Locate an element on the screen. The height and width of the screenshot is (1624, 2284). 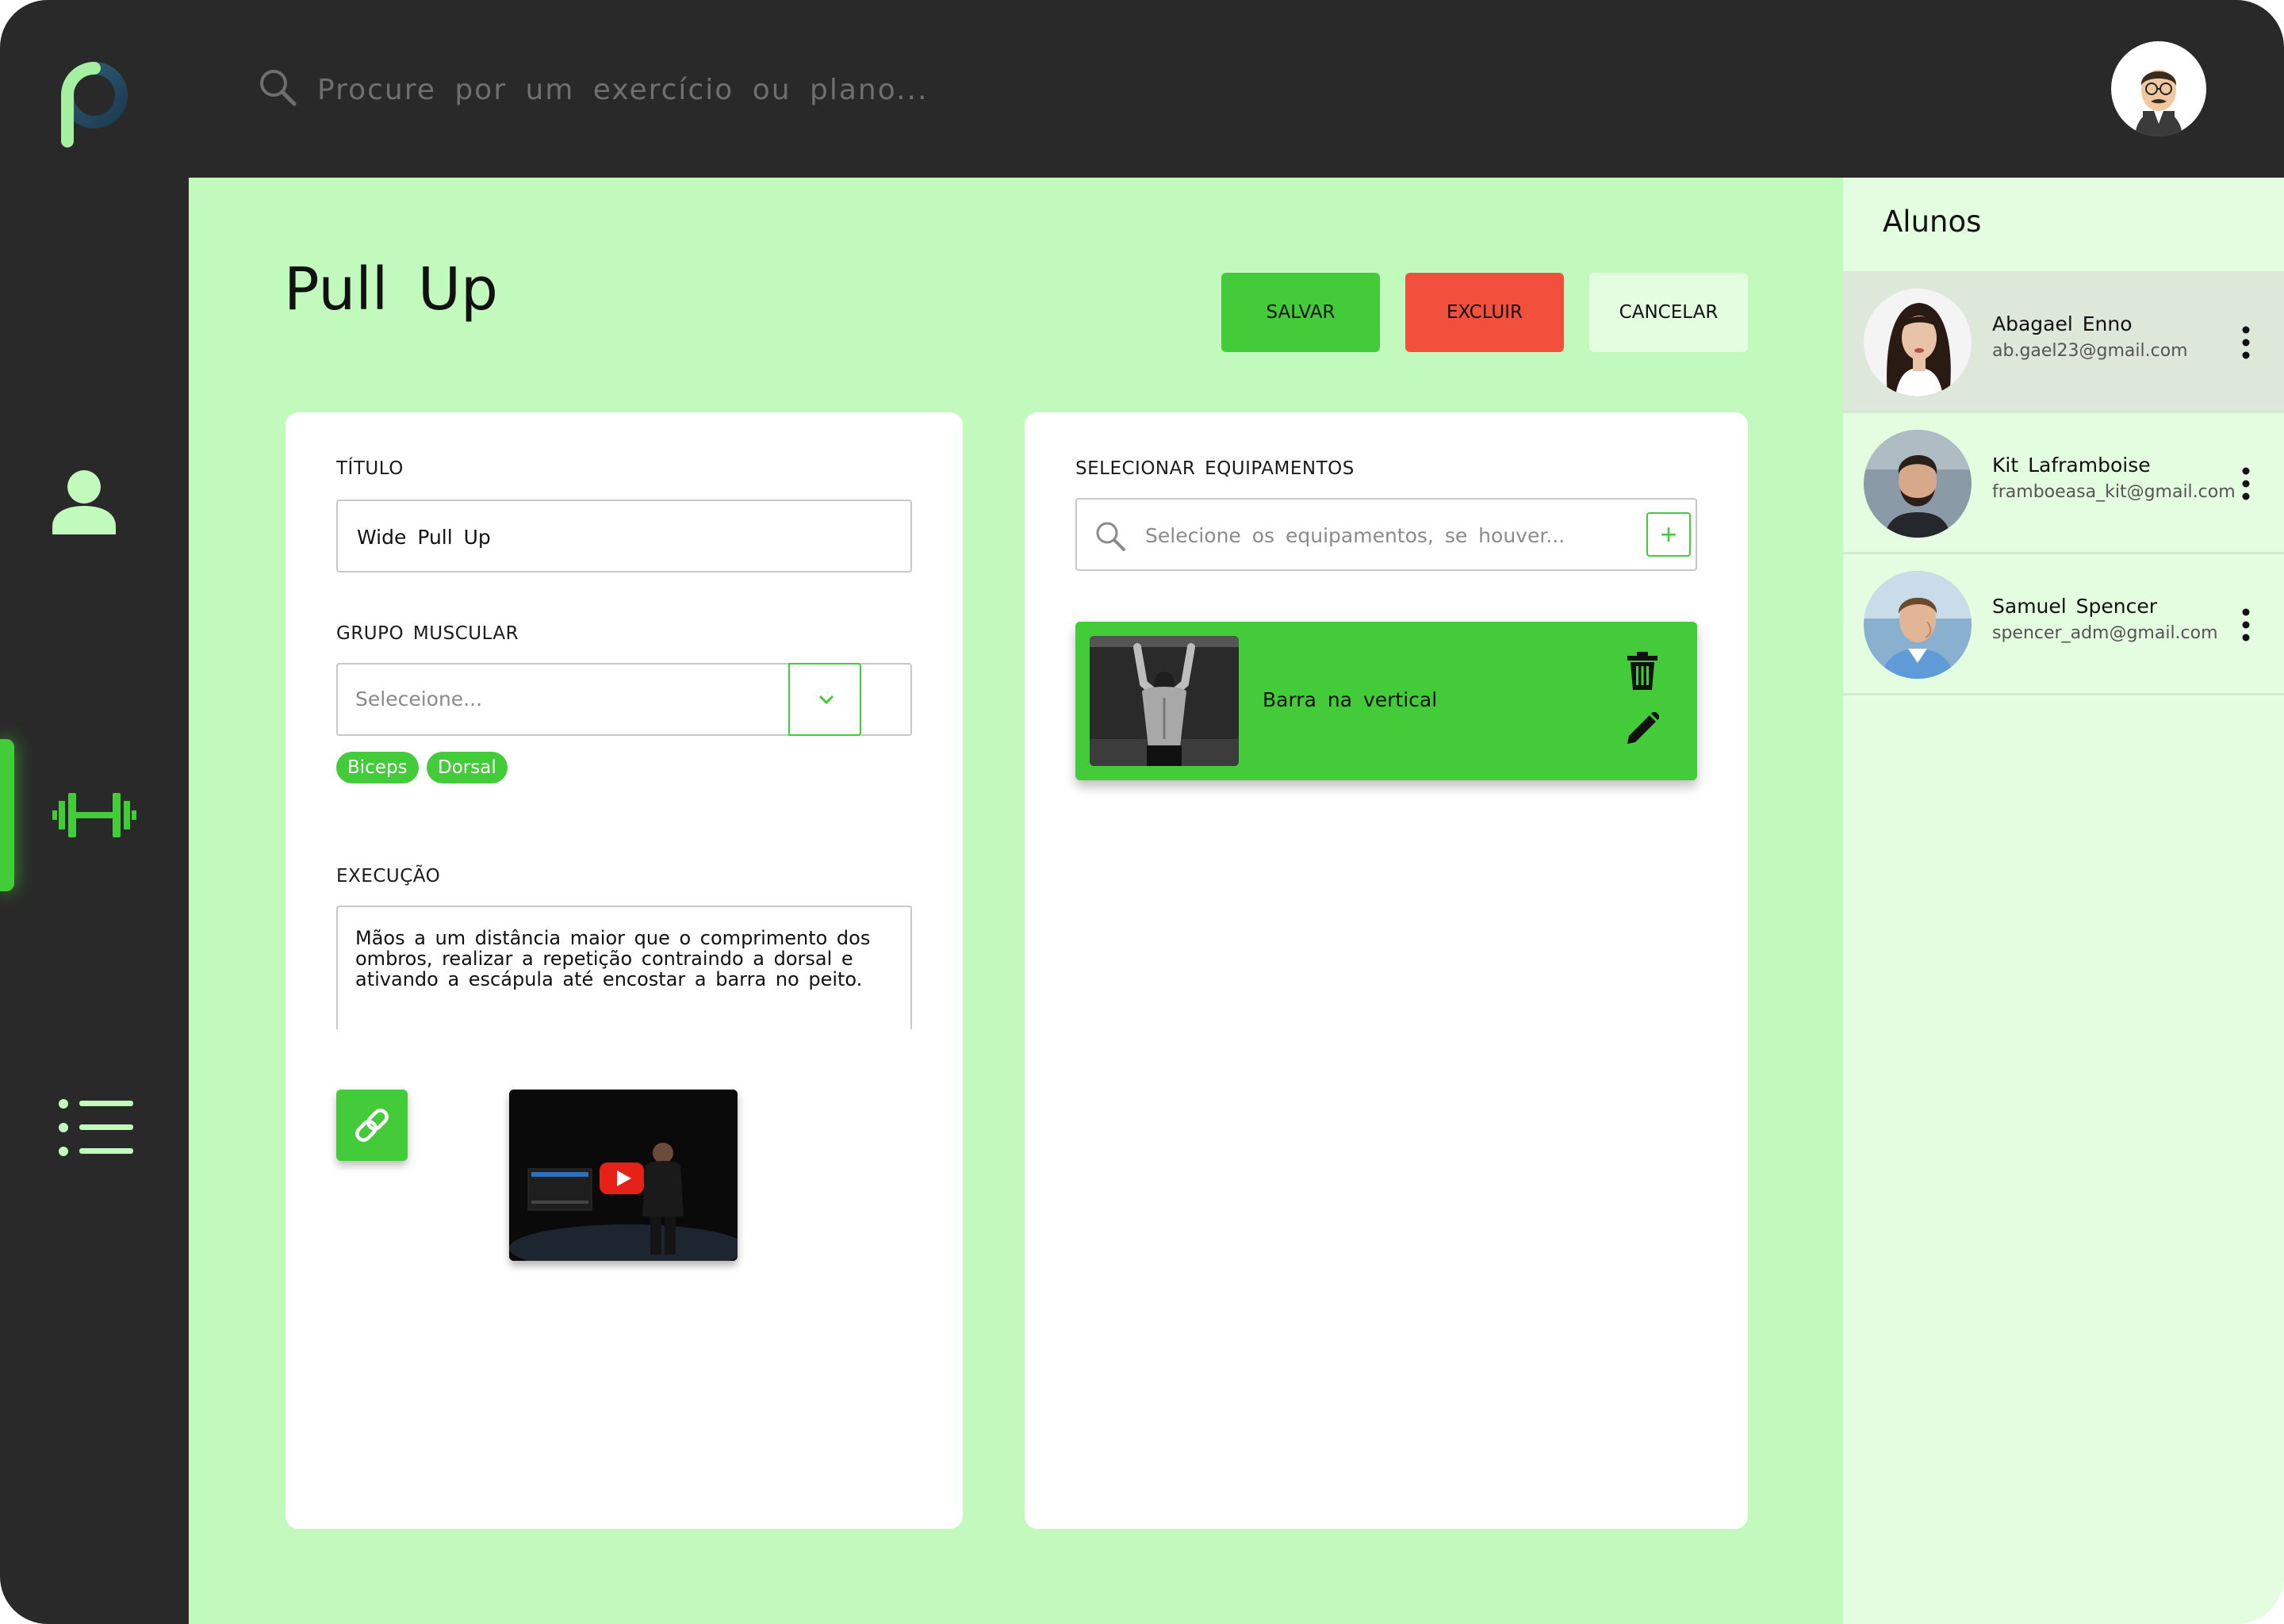
delete-button: EXCLUIR is located at coordinates (1484, 312).